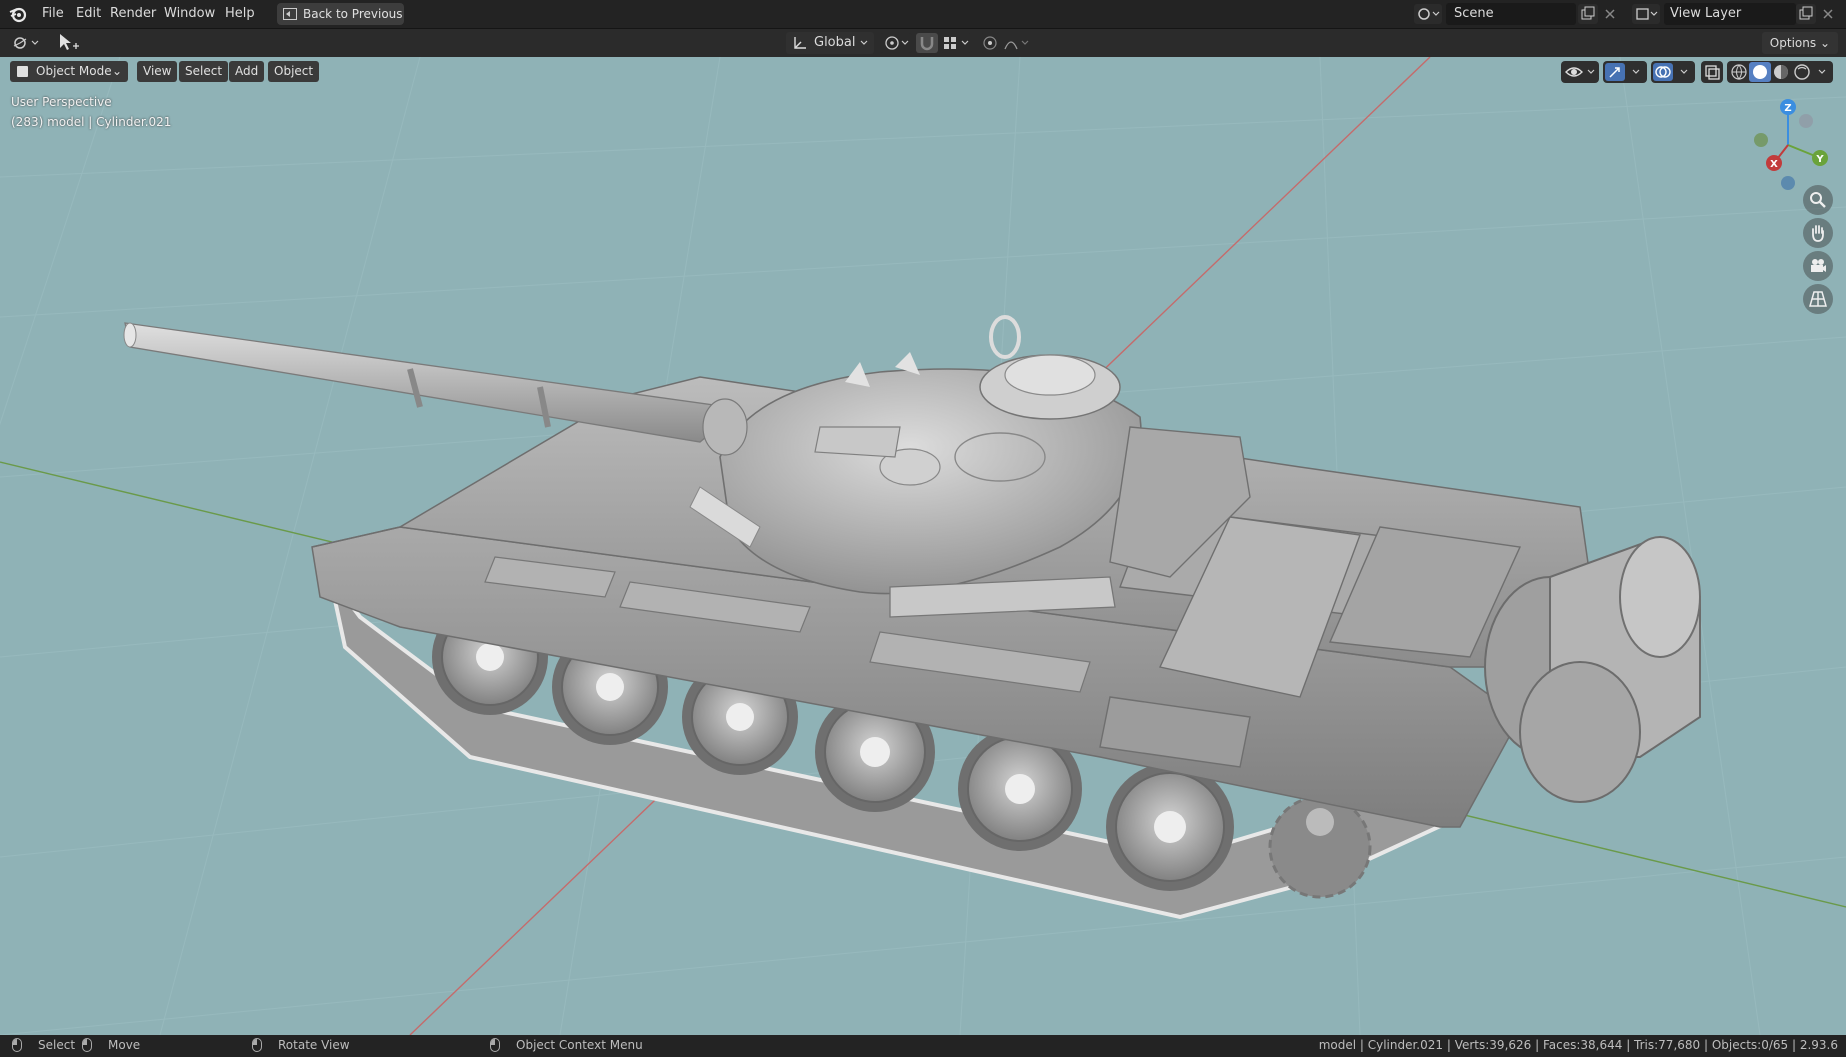 The width and height of the screenshot is (1846, 1057). Describe the element at coordinates (1788, 145) in the screenshot. I see `navigation-gizmo: Z Y X` at that location.